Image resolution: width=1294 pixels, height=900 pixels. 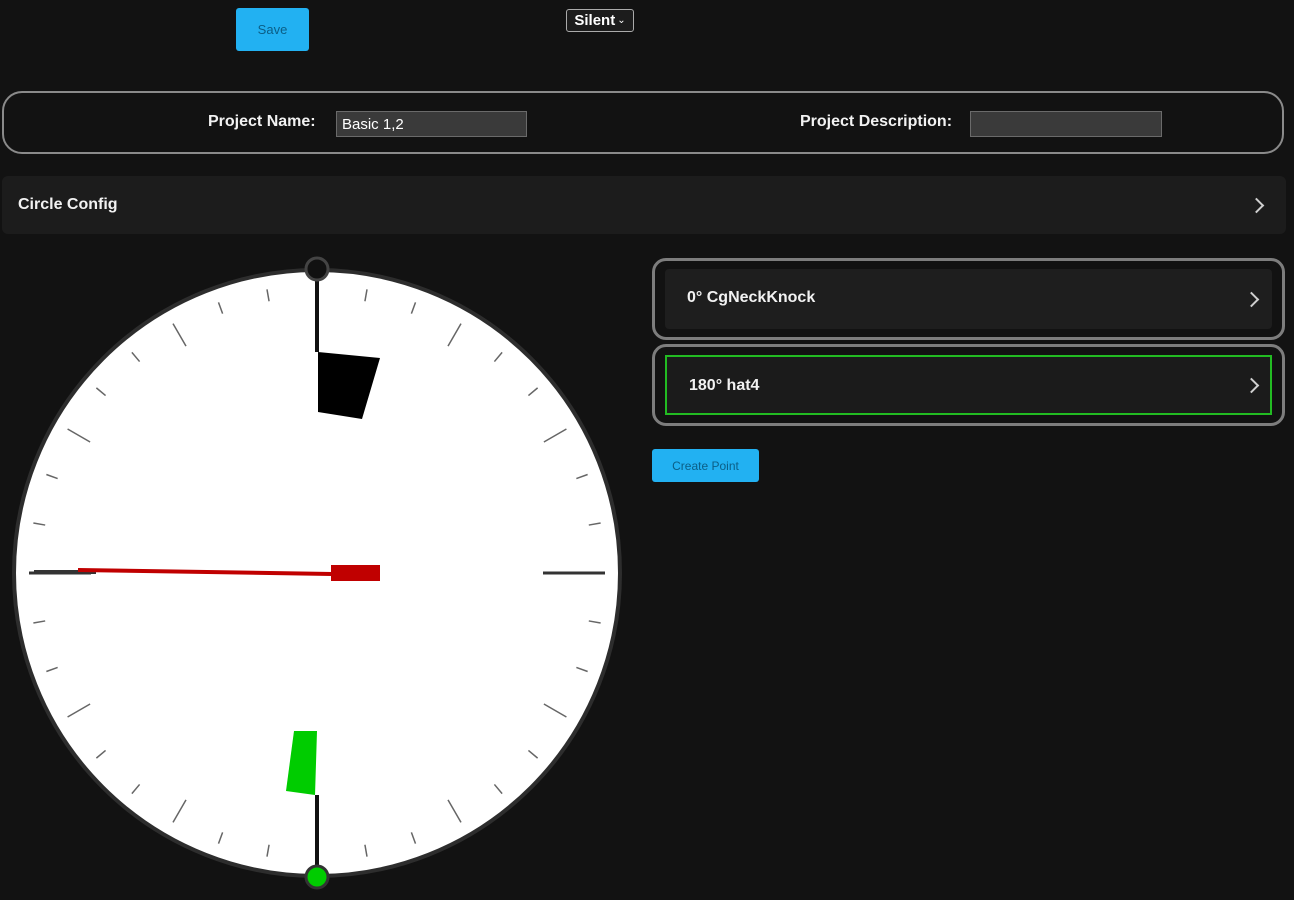 What do you see at coordinates (876, 121) in the screenshot?
I see `project-description-label: Project Description:` at bounding box center [876, 121].